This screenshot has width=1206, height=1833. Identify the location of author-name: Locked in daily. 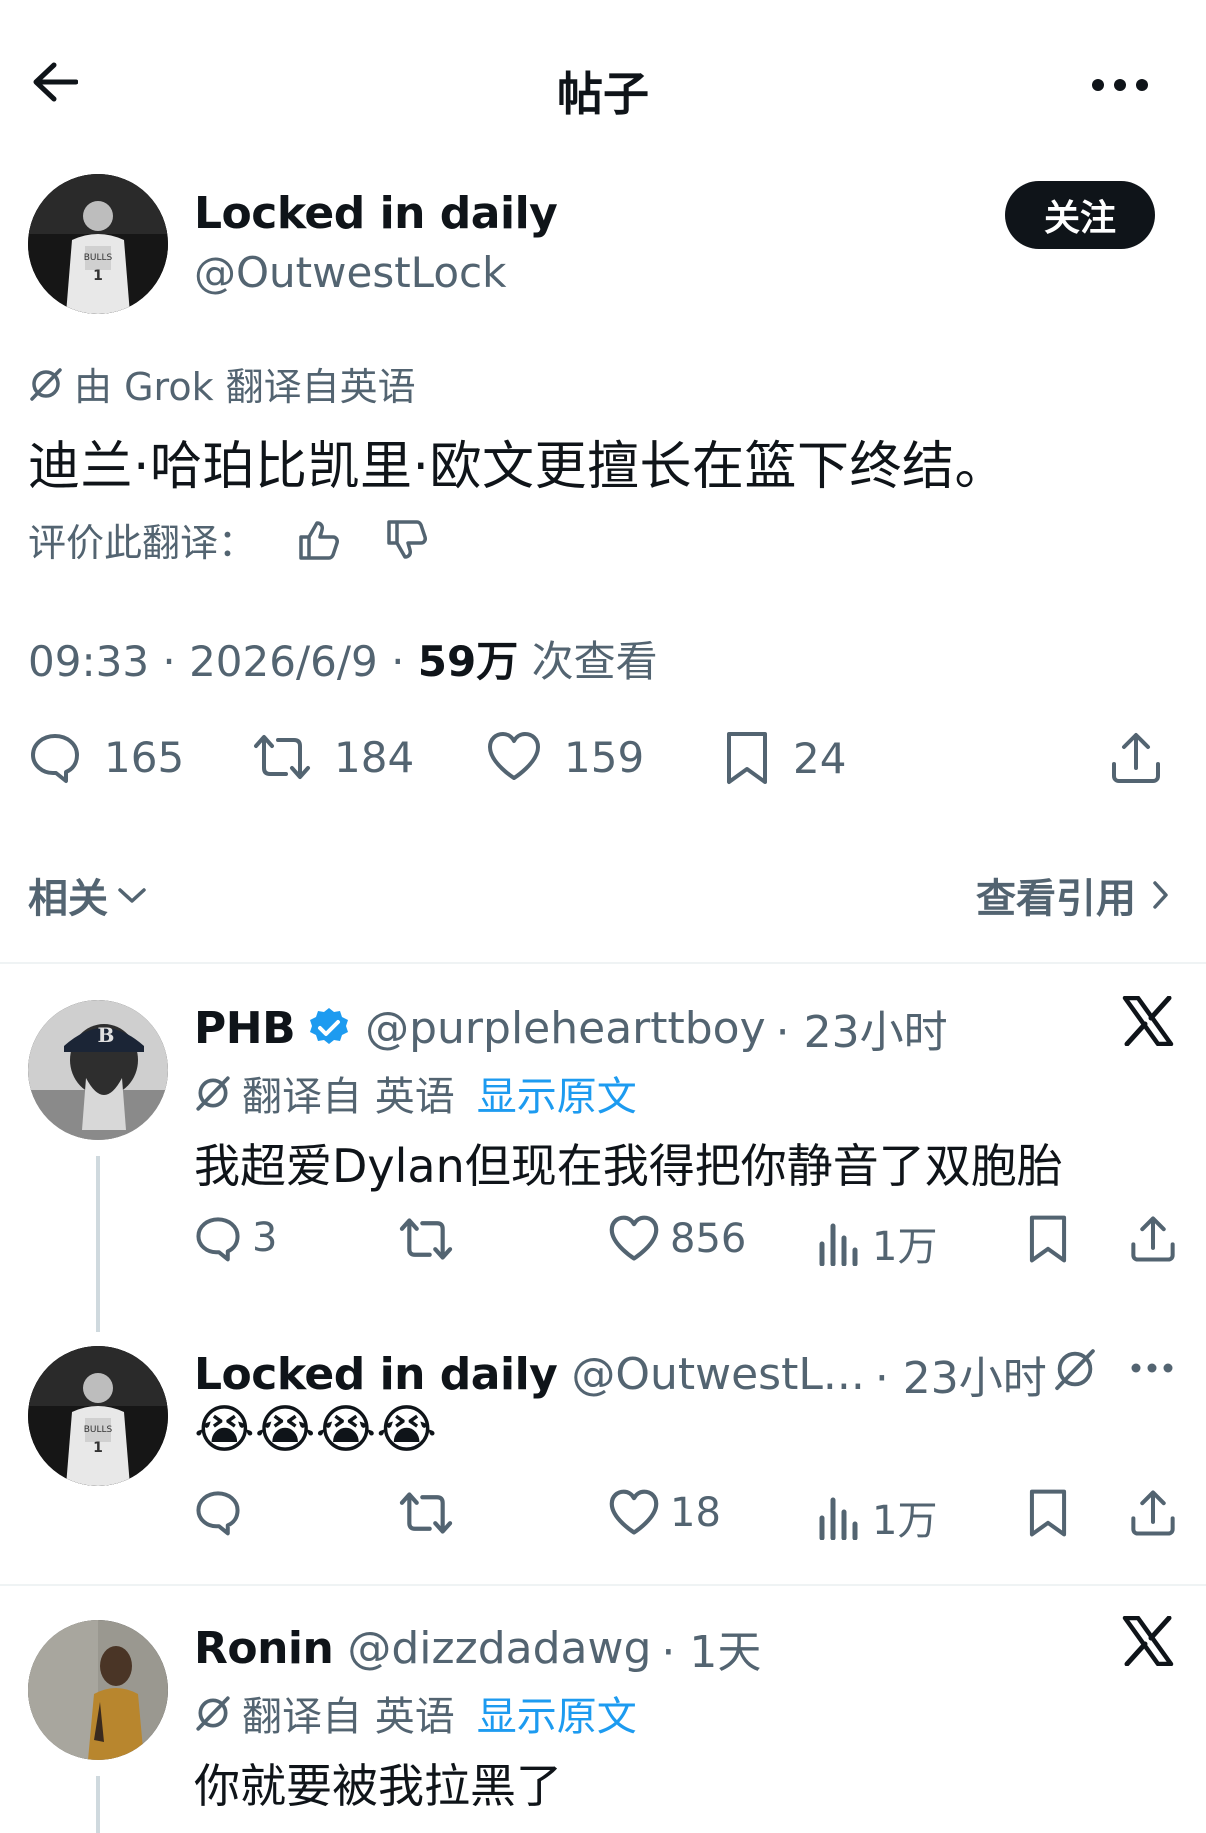
(376, 213).